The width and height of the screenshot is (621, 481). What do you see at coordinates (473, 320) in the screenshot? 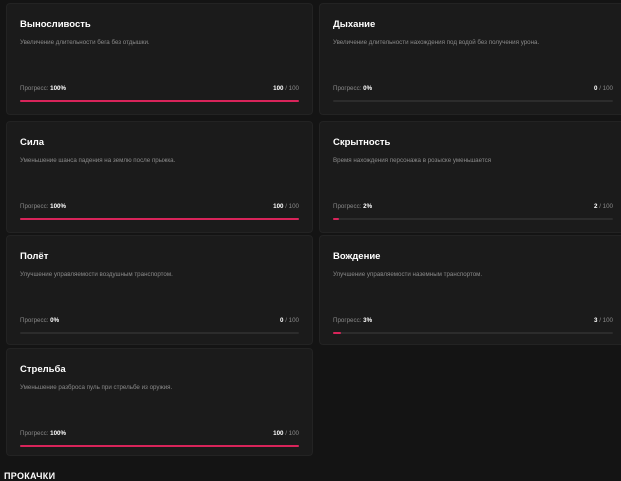
I see `progress-row: Прогресс: 3% 3 / 100` at bounding box center [473, 320].